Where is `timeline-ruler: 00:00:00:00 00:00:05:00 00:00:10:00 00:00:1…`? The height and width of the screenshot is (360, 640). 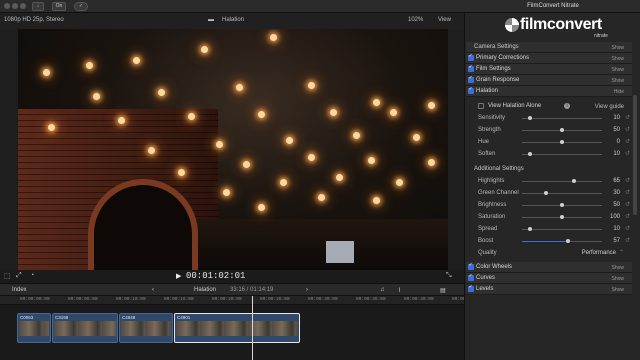
timeline-ruler: 00:00:00:00 00:00:05:00 00:00:10:00 00:00:1… is located at coordinates (241, 300).